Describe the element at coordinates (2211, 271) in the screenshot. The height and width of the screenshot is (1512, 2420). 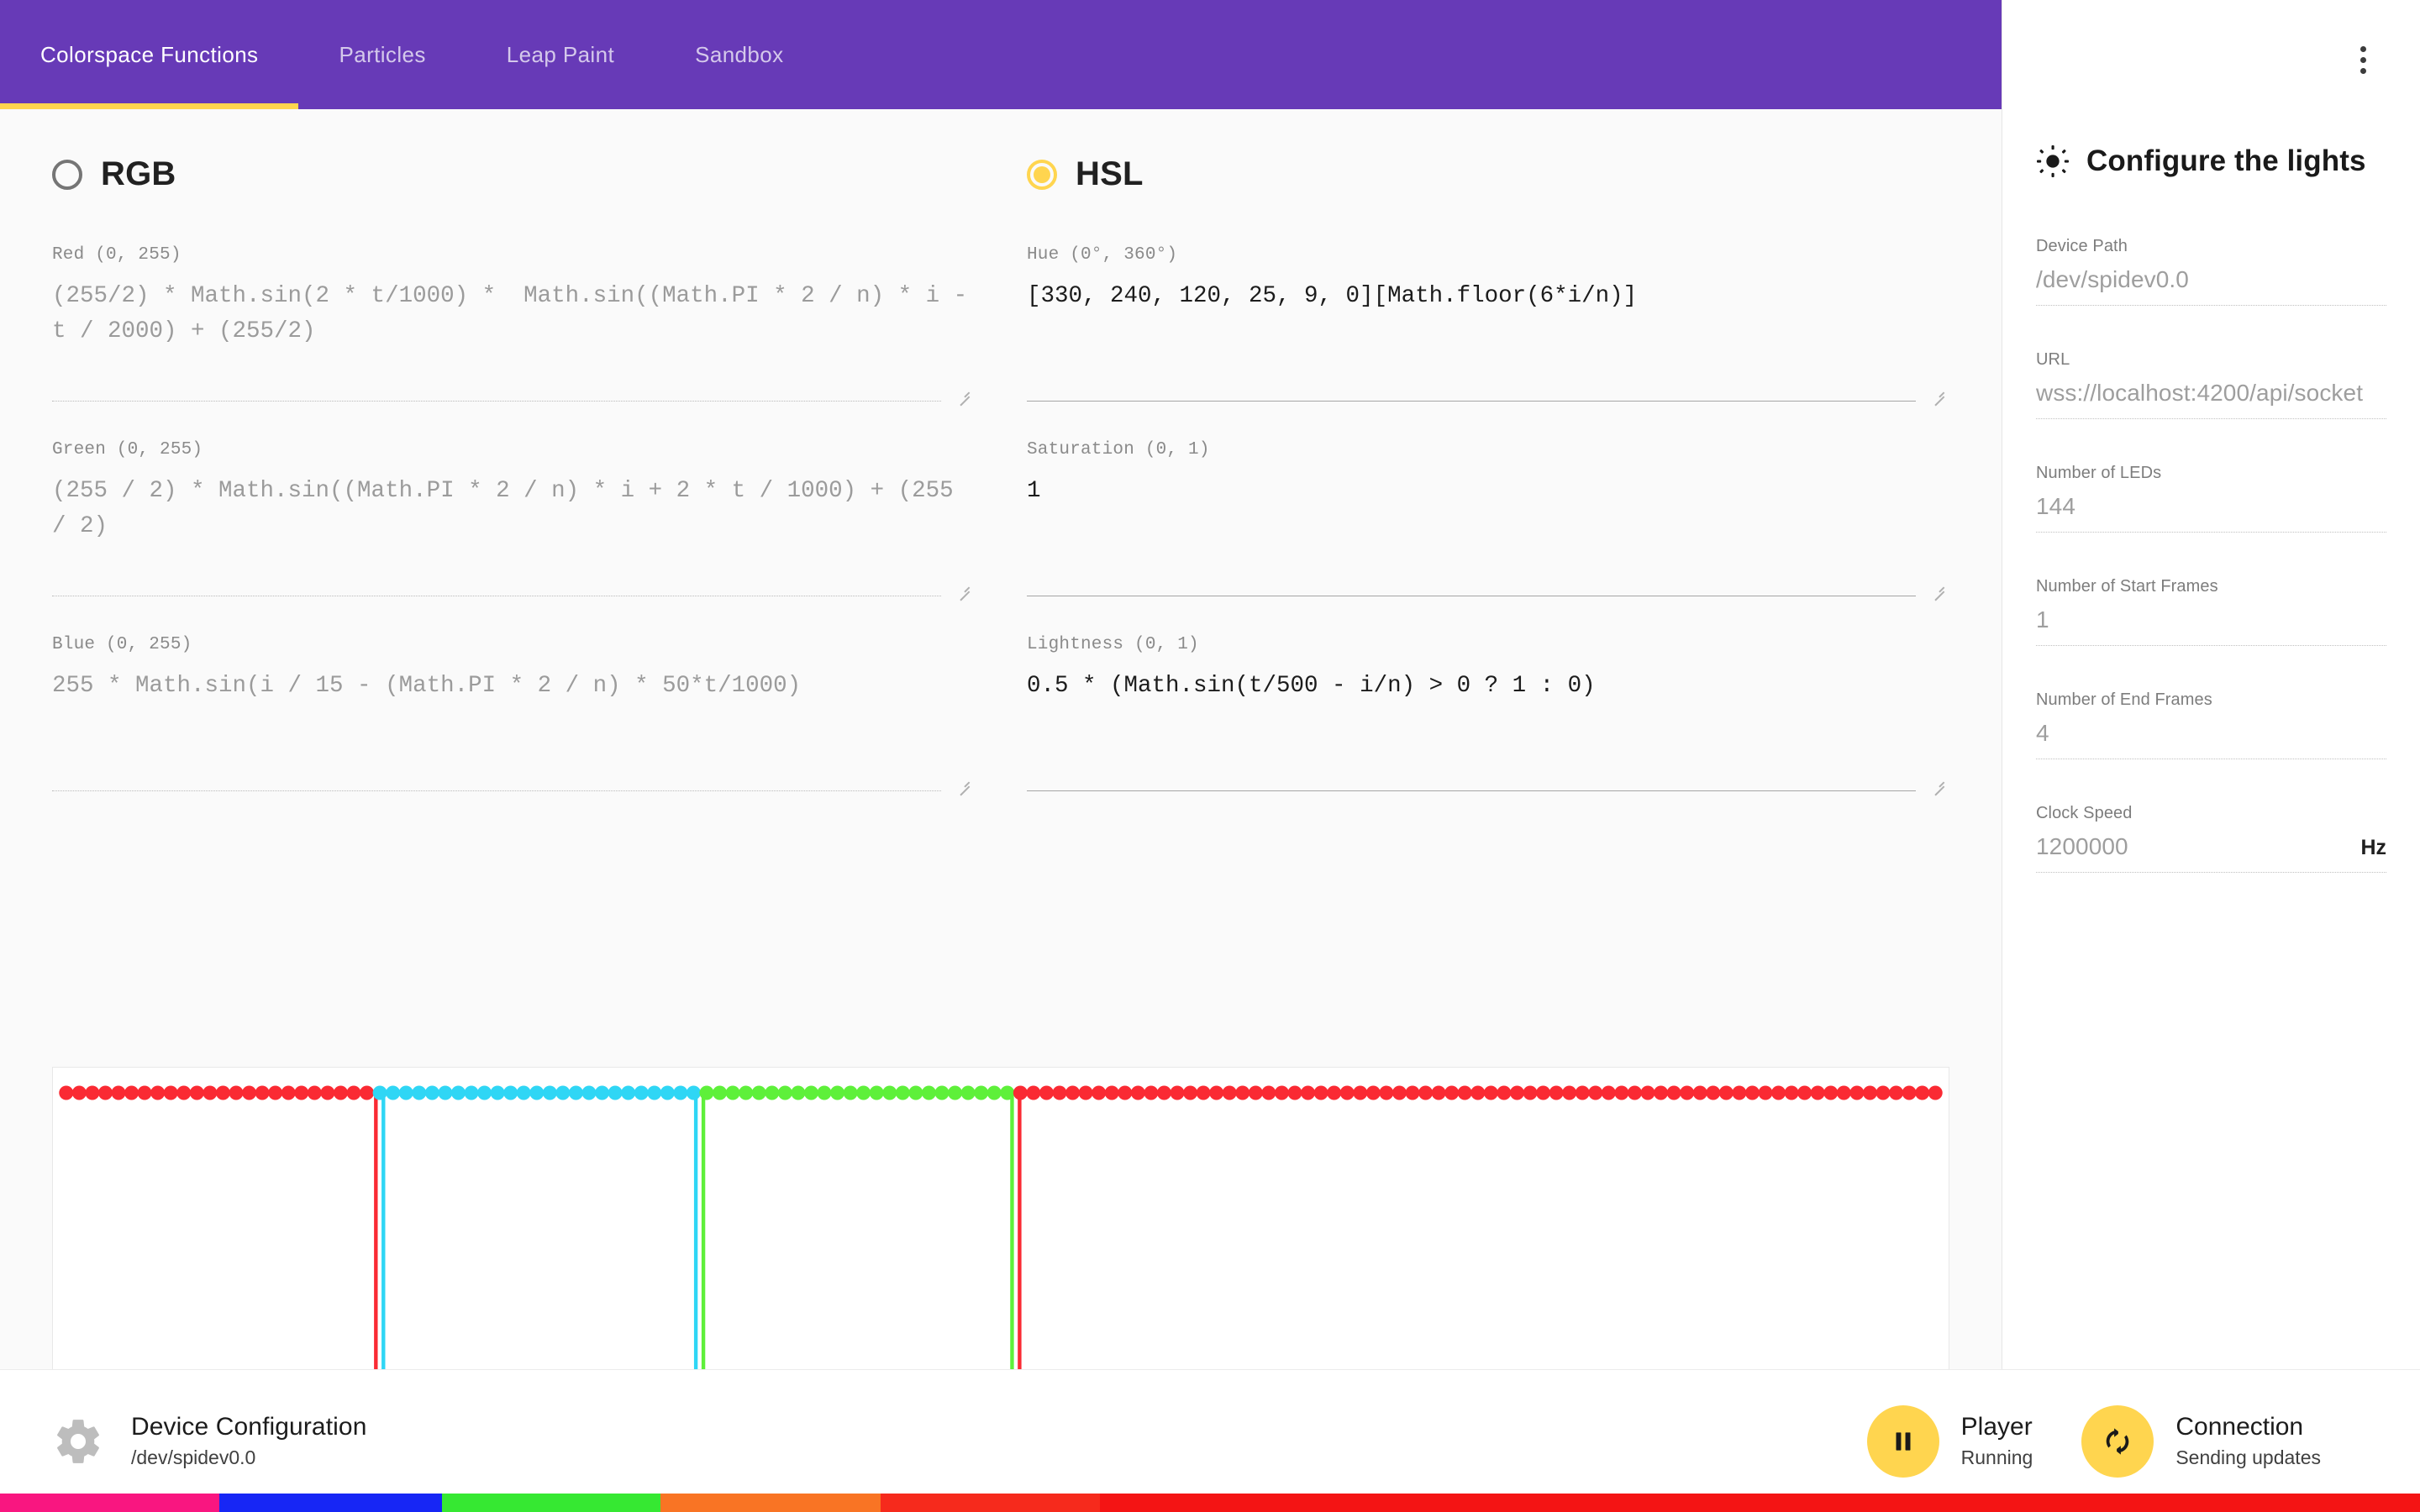
I see `device-path-field: Device Path /dev/spidev0.0` at that location.